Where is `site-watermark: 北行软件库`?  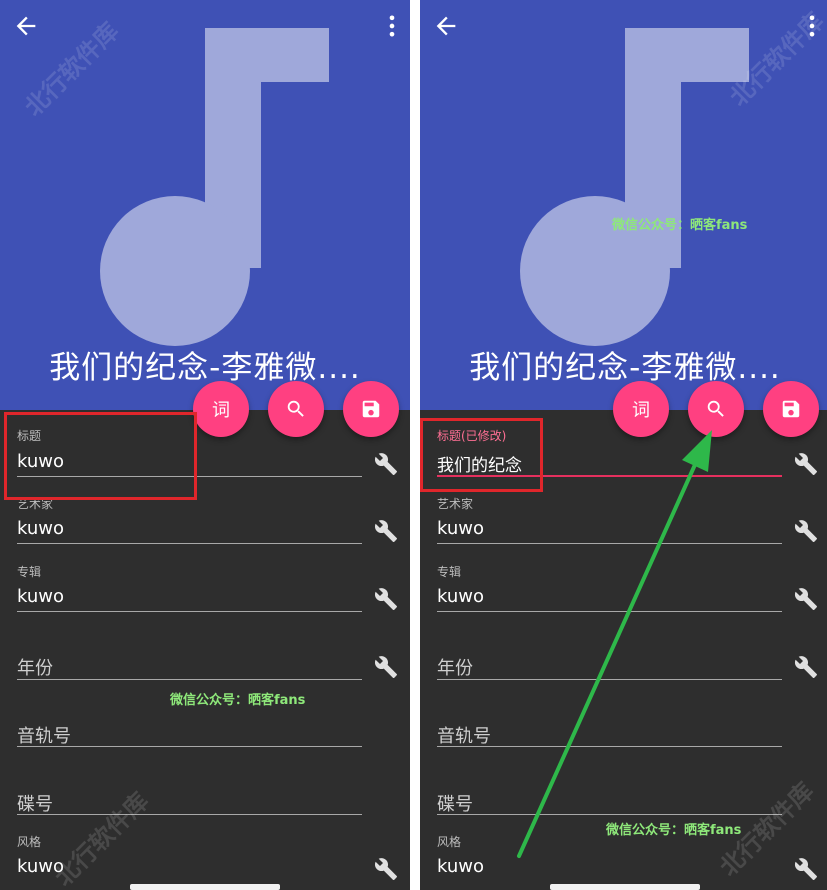
site-watermark: 北行软件库 is located at coordinates (102, 838).